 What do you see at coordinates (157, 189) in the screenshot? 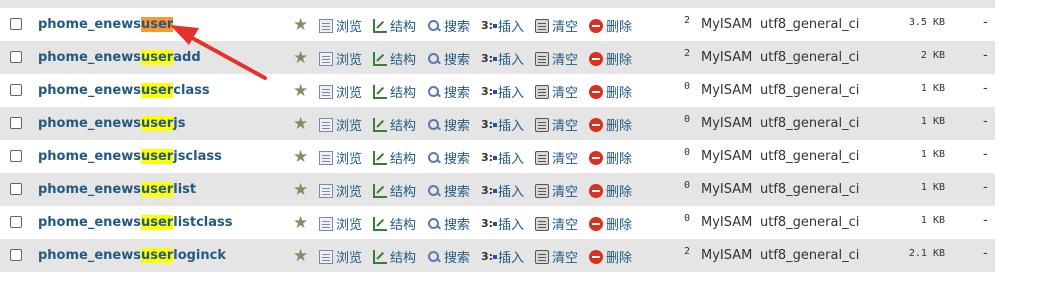
I see `table-name-match: user` at bounding box center [157, 189].